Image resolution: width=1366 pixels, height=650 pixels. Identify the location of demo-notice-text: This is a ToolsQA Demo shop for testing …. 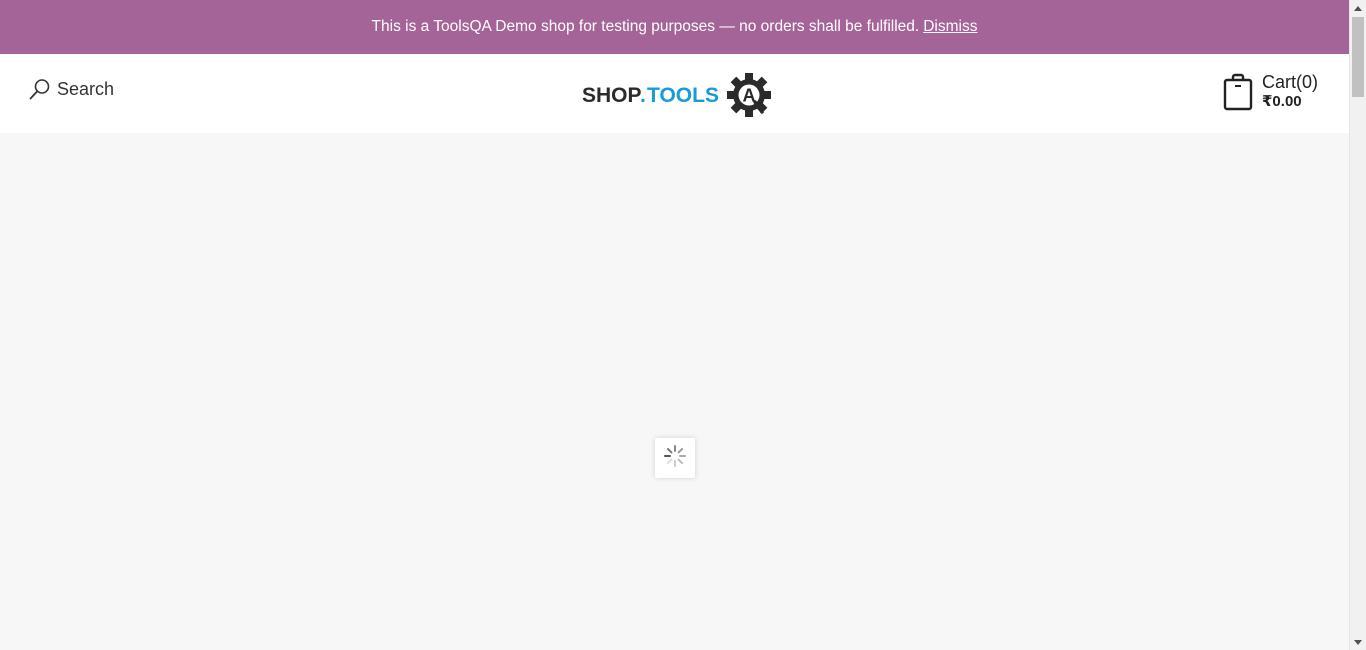
(645, 26).